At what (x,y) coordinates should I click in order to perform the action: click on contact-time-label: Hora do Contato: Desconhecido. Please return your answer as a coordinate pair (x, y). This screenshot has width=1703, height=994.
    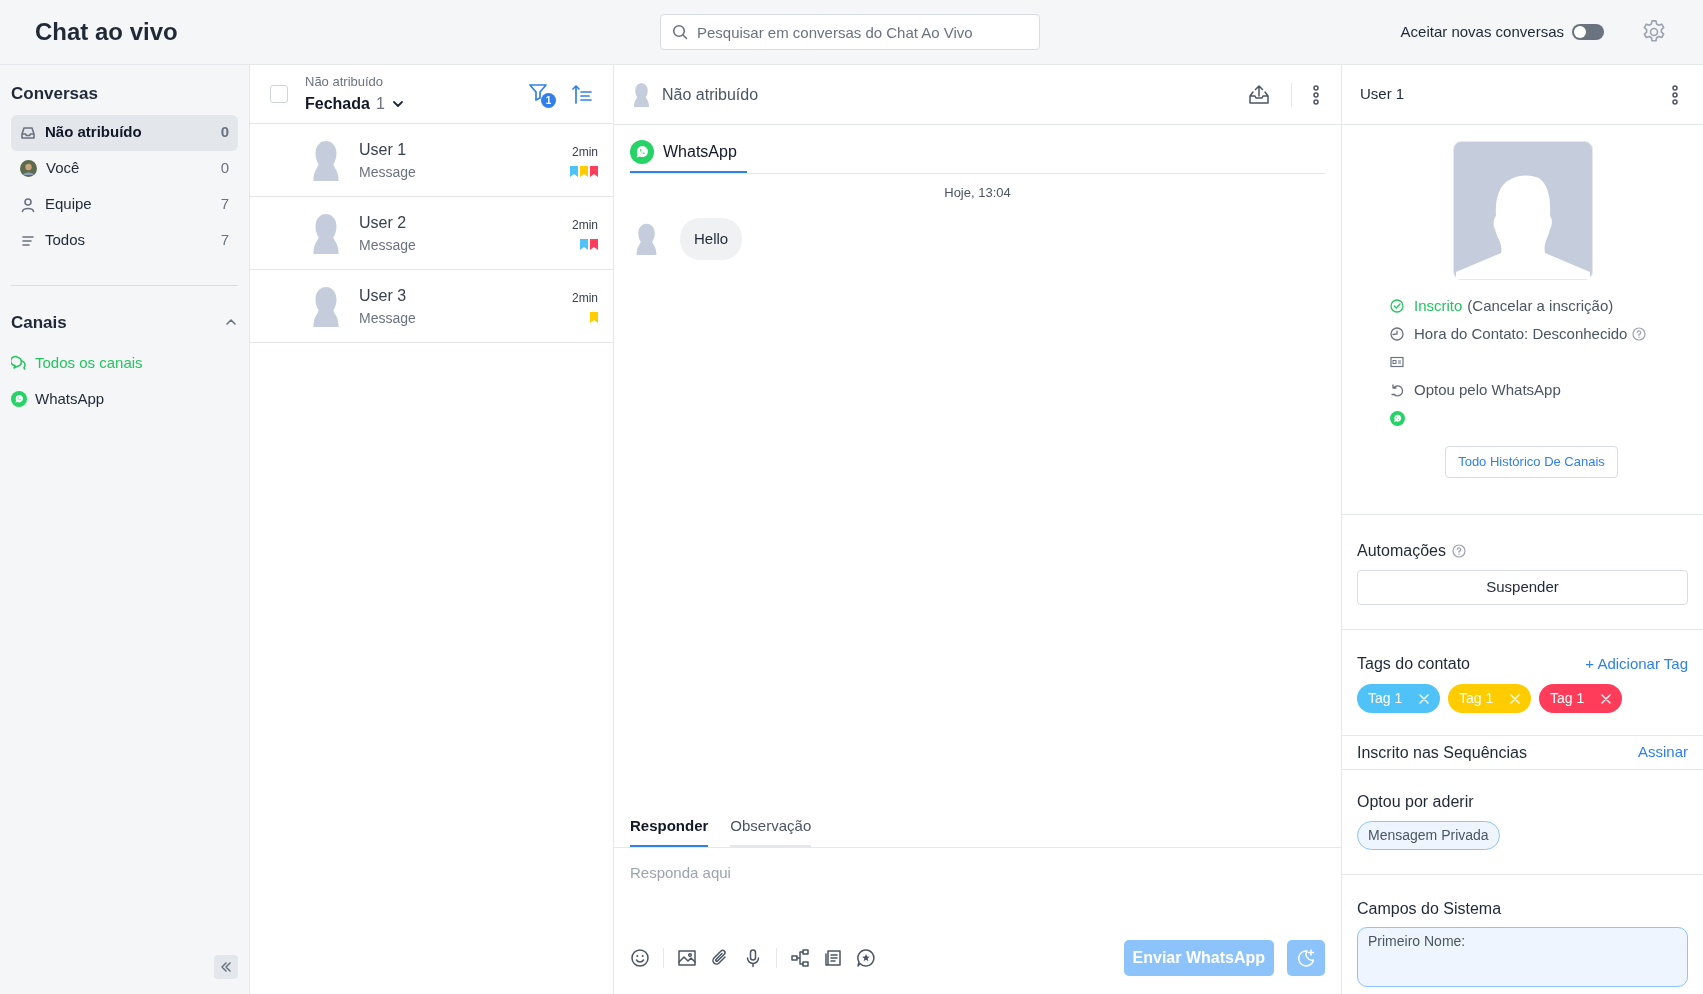
    Looking at the image, I should click on (1521, 333).